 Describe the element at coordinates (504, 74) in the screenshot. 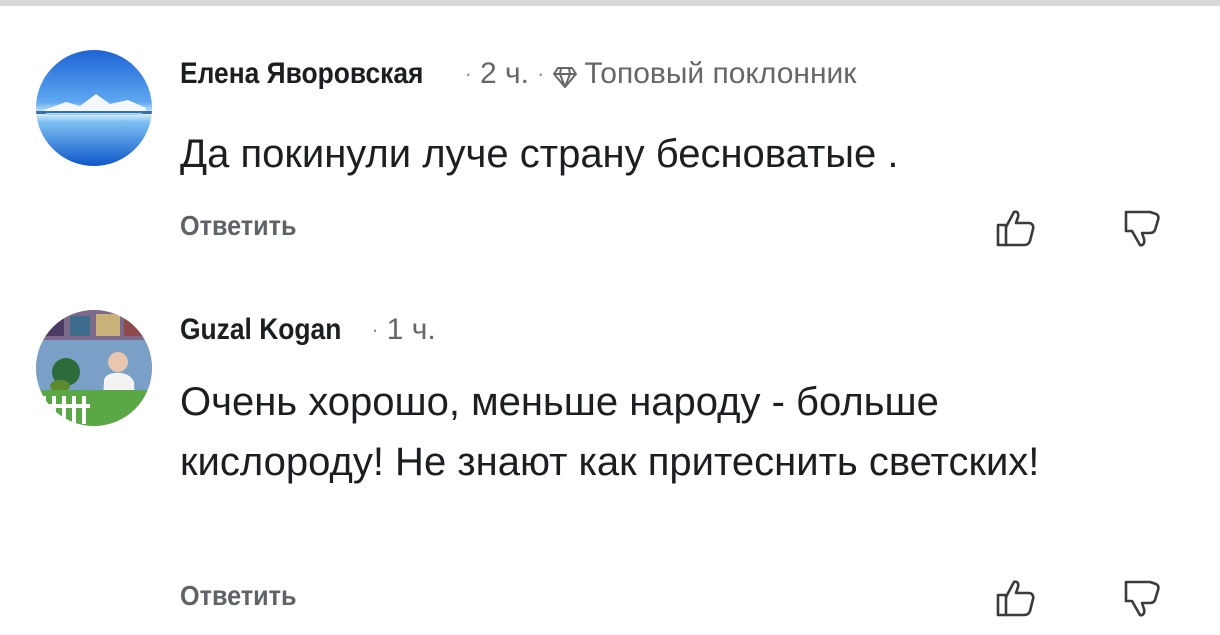

I see `comment-time: 2 ч.` at that location.